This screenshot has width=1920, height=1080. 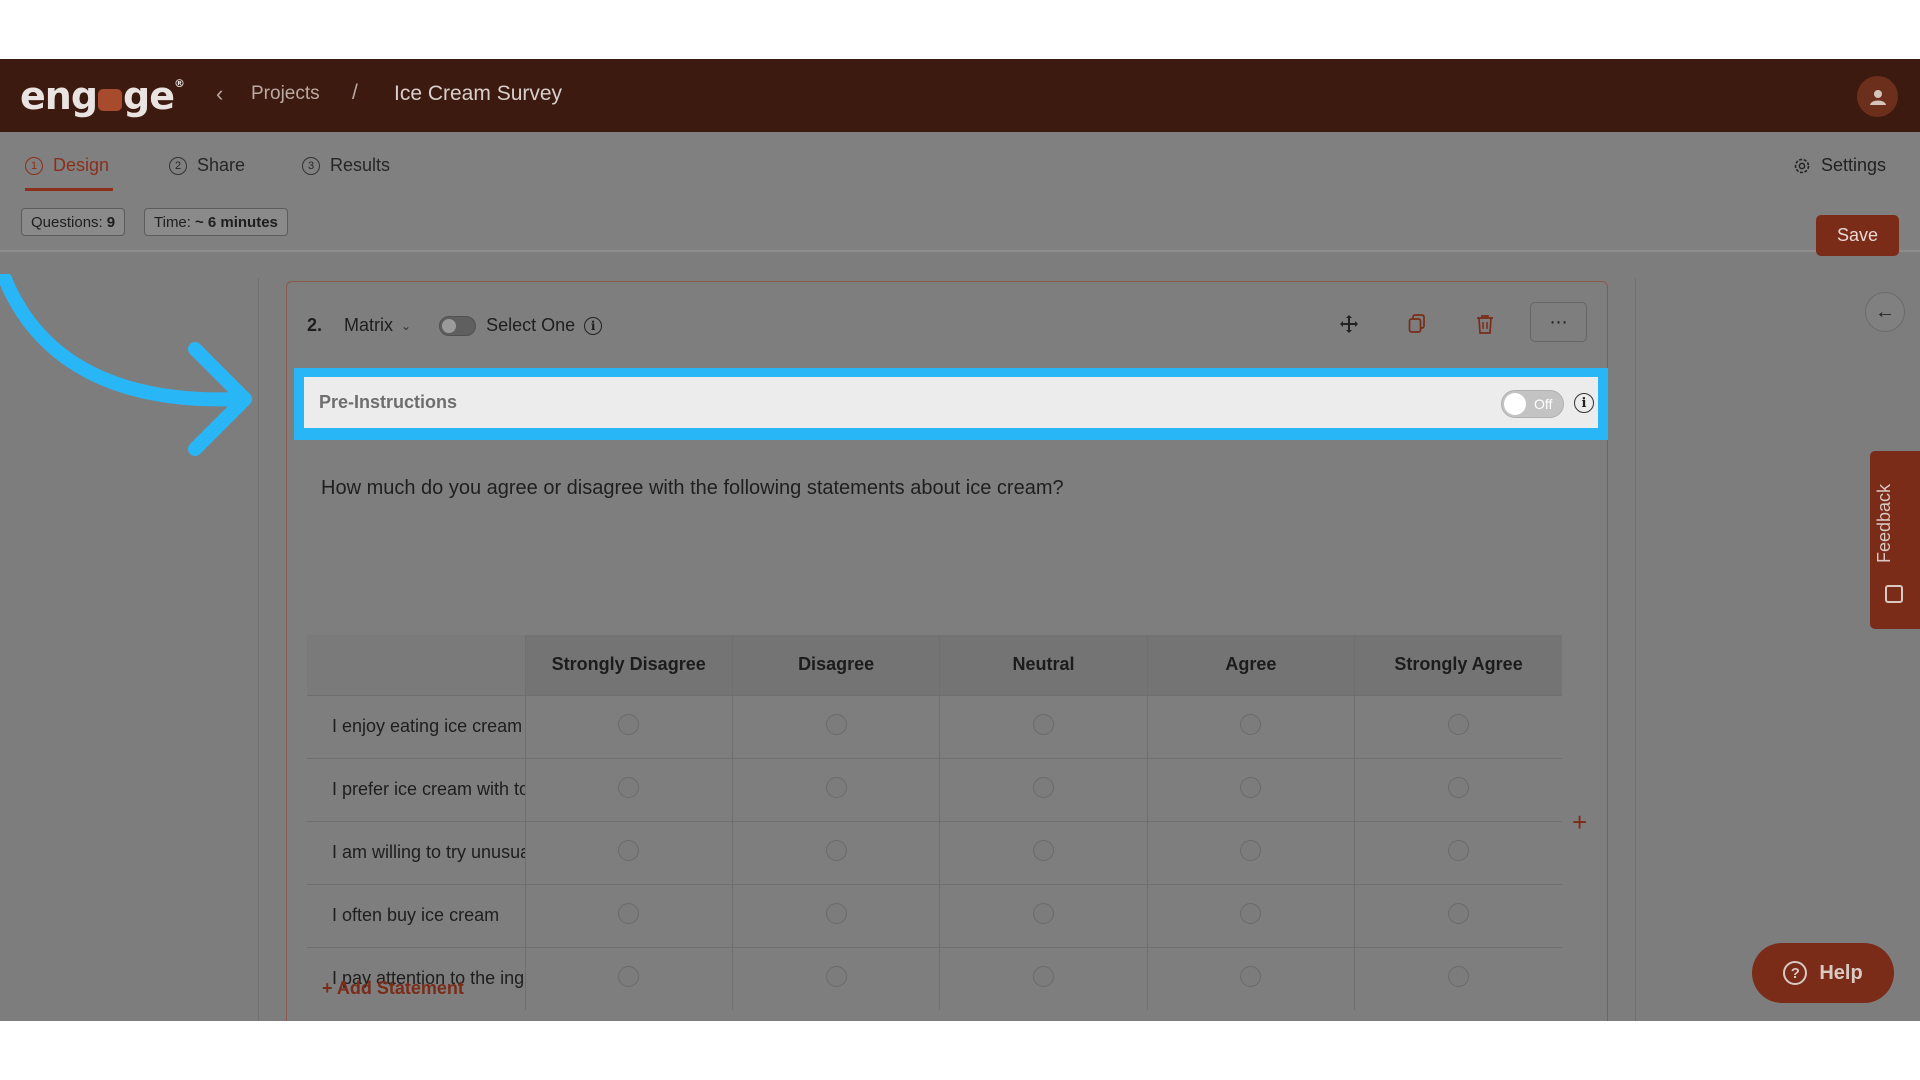 I want to click on user-avatar, so click(x=1877, y=96).